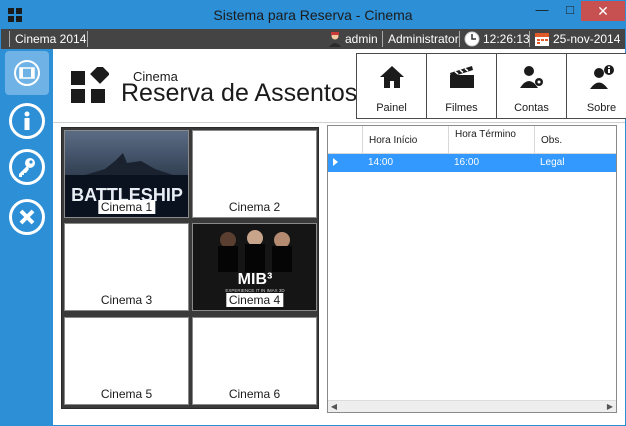 This screenshot has height=426, width=626. What do you see at coordinates (575, 140) in the screenshot?
I see `column-header: Obs.` at bounding box center [575, 140].